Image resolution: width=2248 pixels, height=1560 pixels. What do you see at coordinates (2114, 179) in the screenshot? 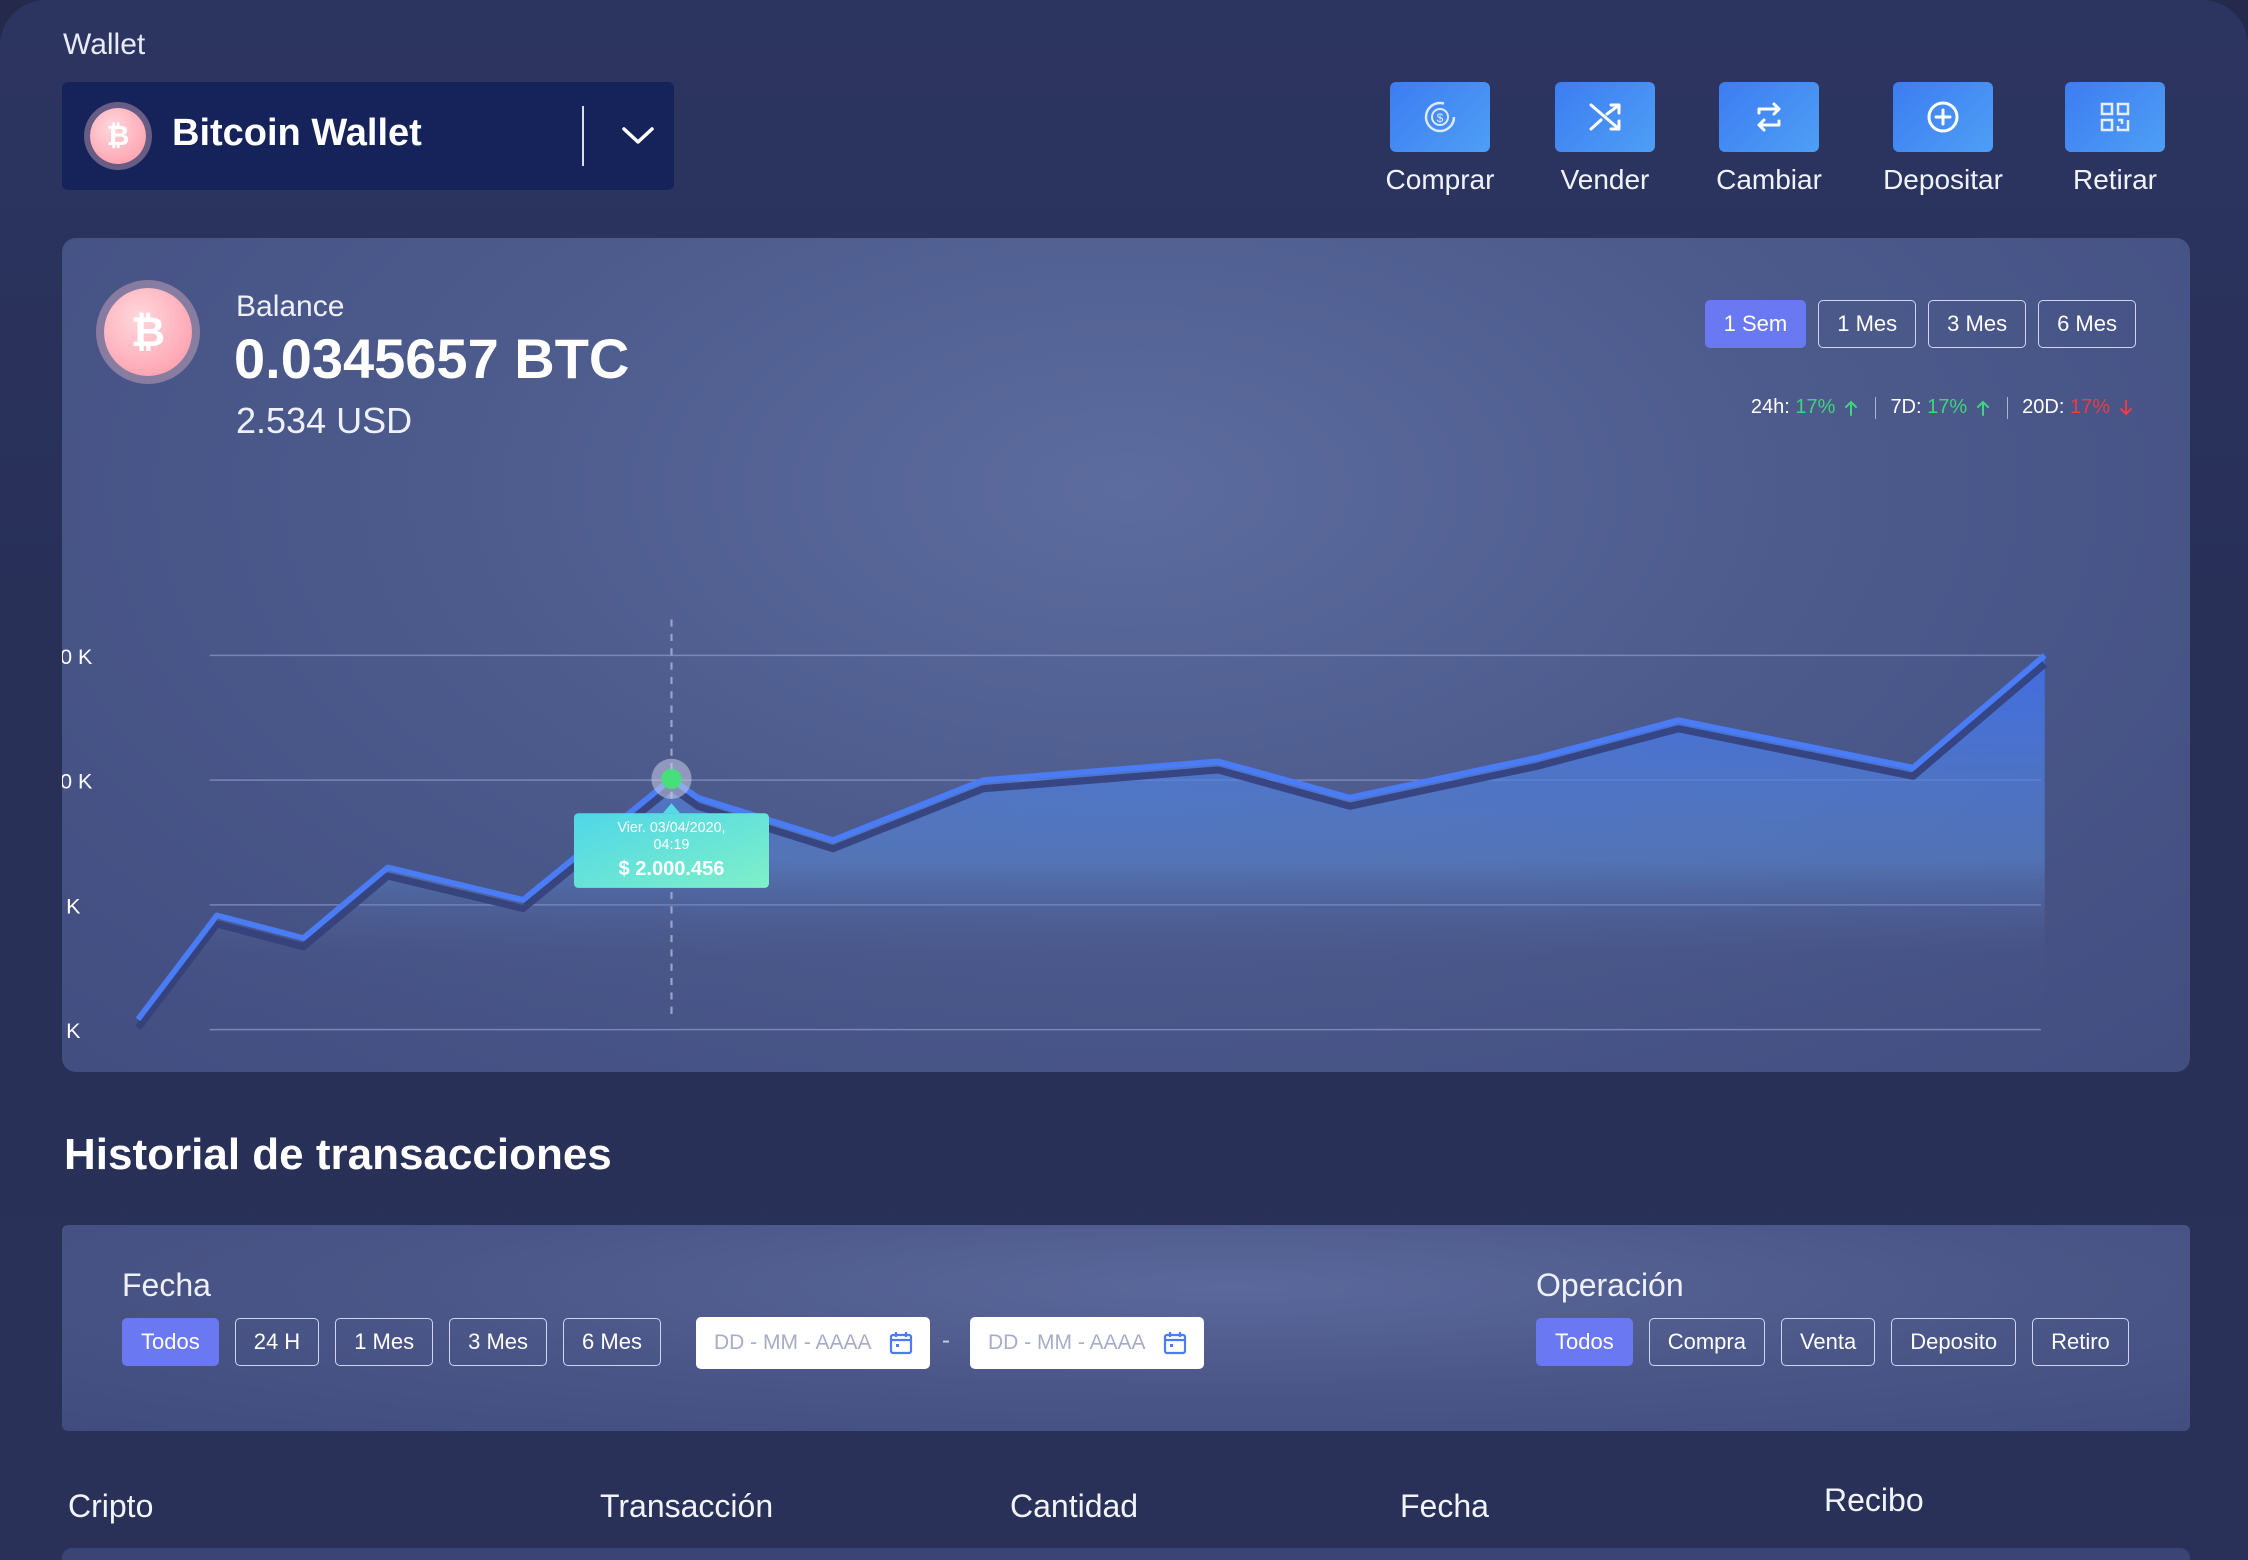
I see `withdraw-label: Retirar` at bounding box center [2114, 179].